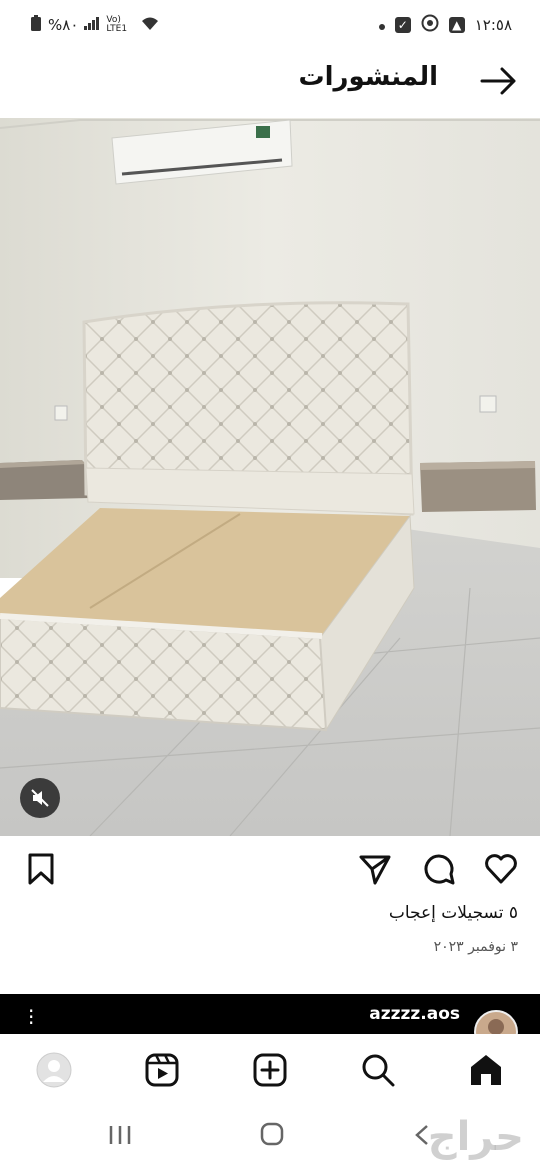  I want to click on likes-count: ٥ تسجيلات إعجاب, so click(453, 913).